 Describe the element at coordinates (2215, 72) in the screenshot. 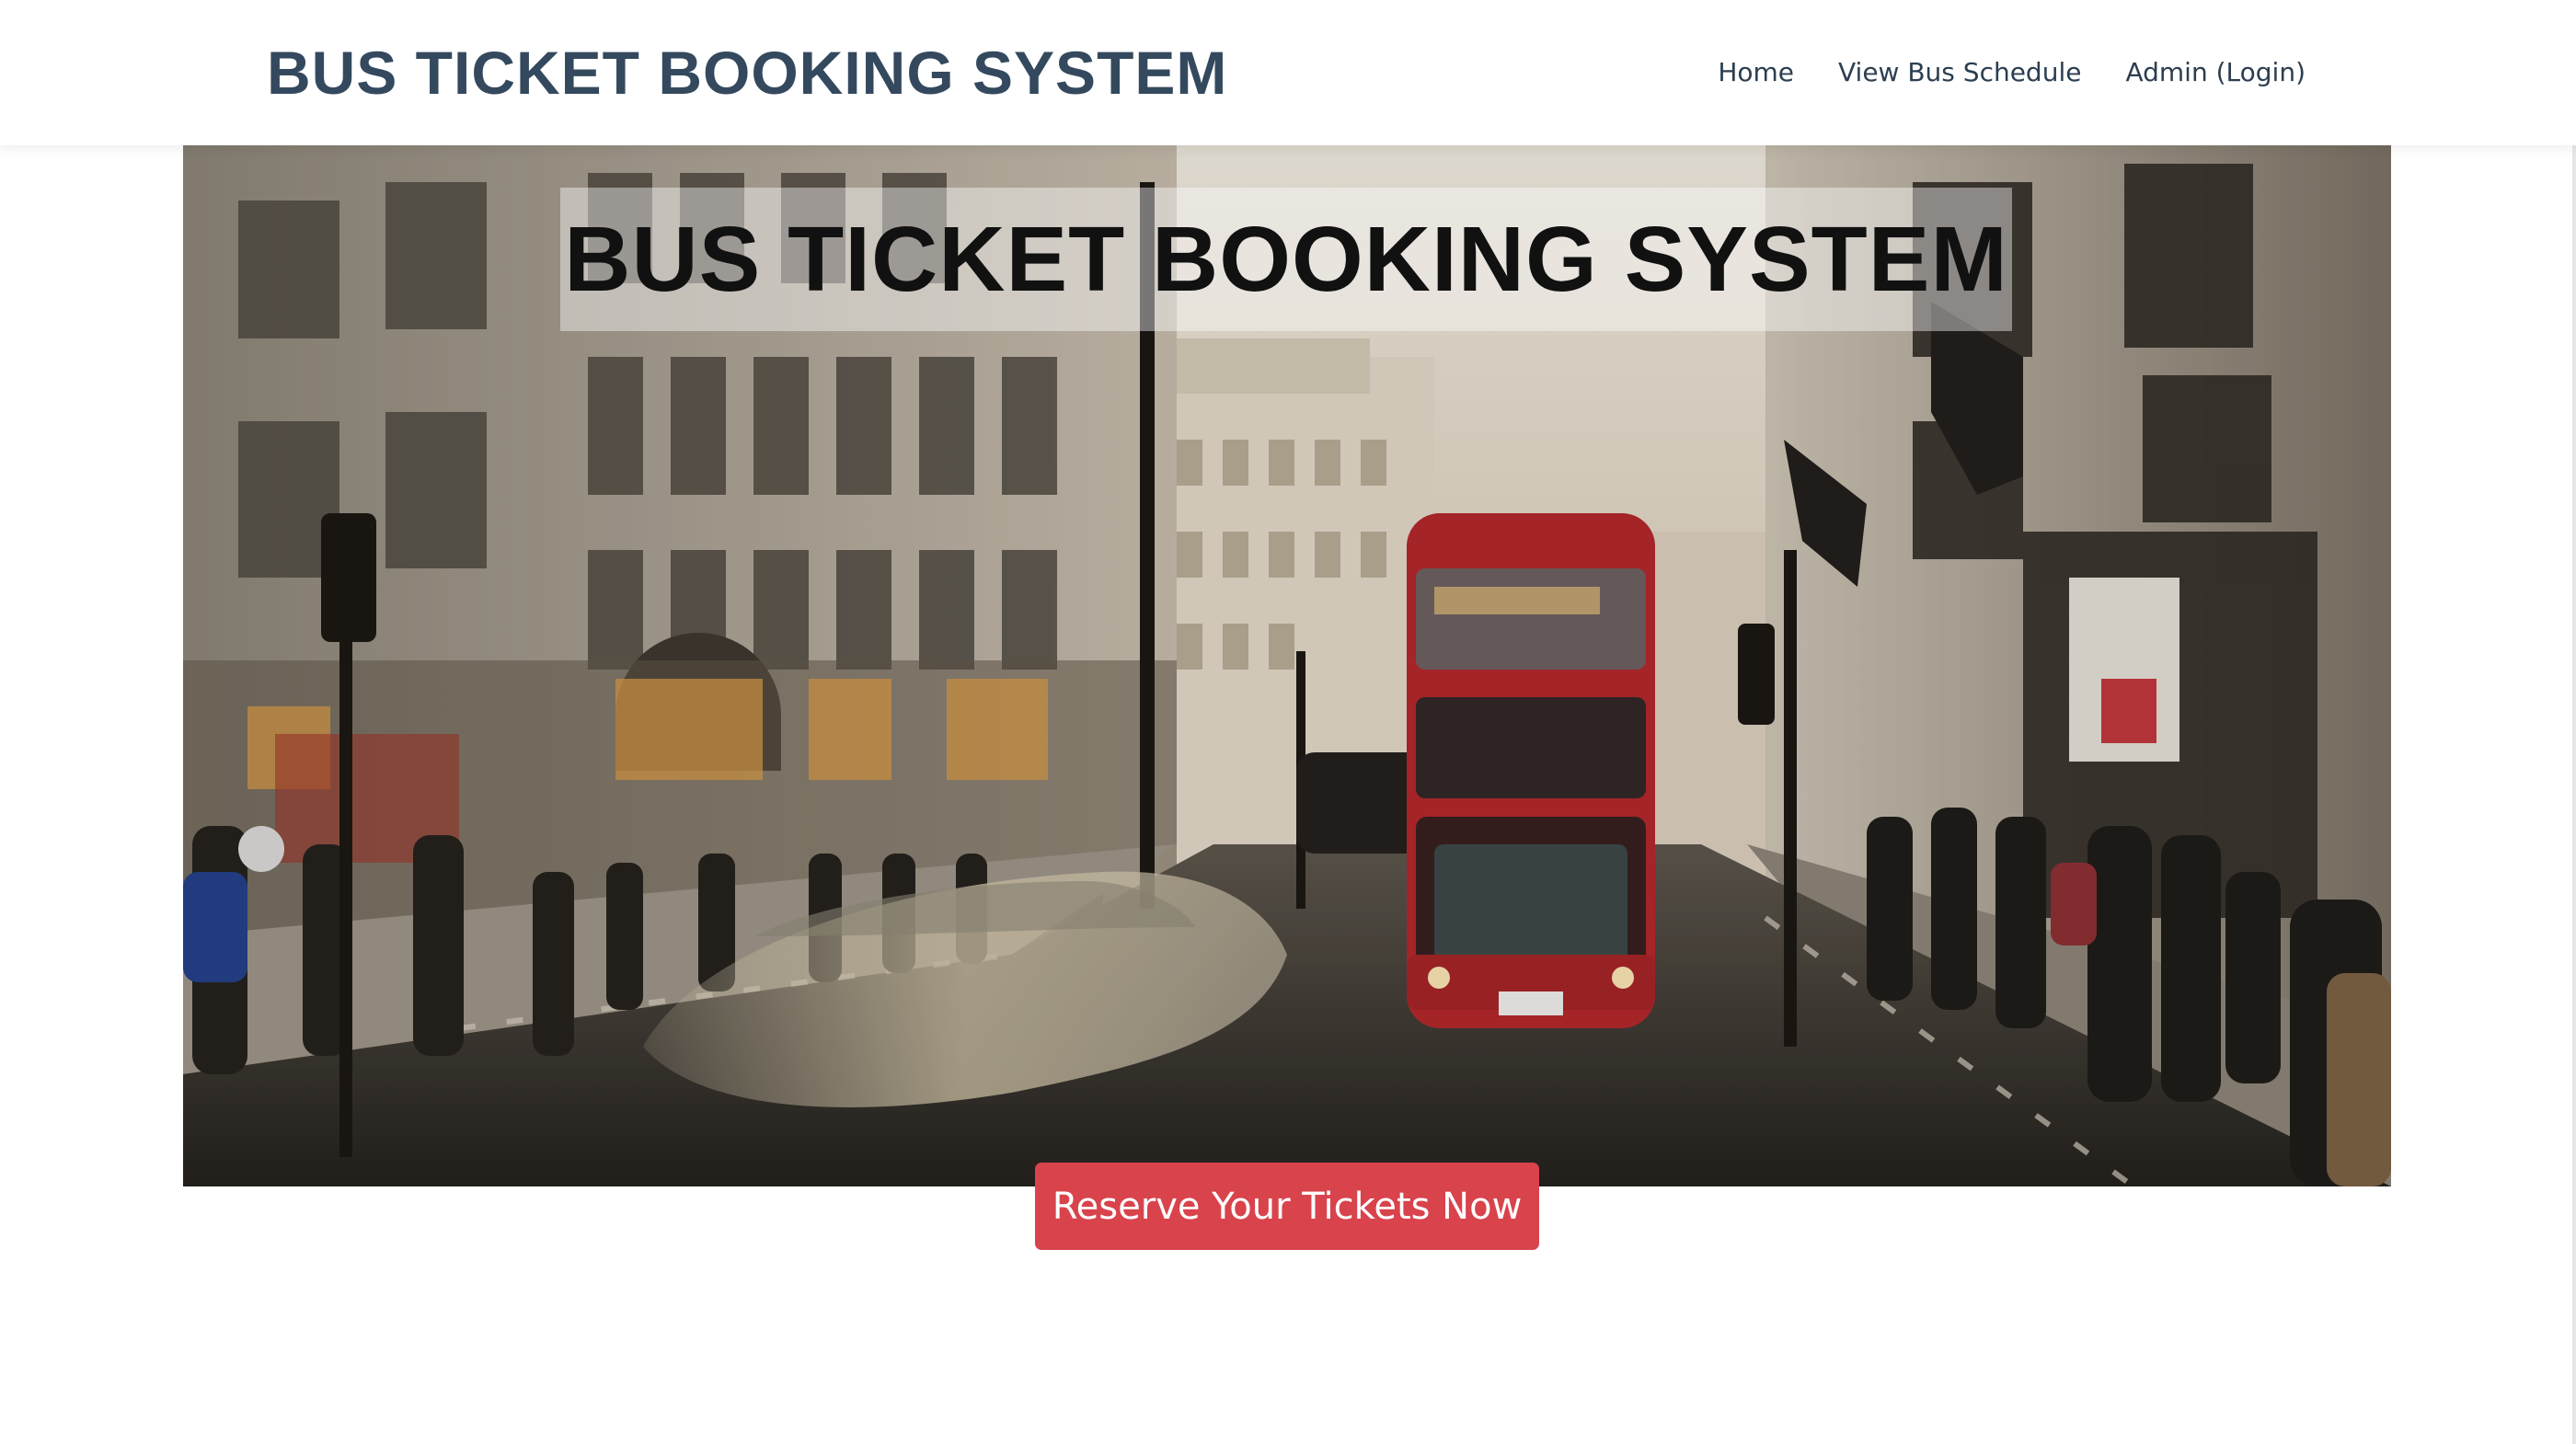

I see `nav-link-admin-login: Admin (Login)` at that location.